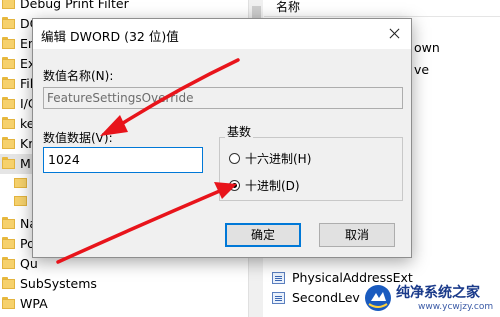 This screenshot has height=317, width=500. Describe the element at coordinates (124, 284) in the screenshot. I see `tree-item: SubSystems` at that location.